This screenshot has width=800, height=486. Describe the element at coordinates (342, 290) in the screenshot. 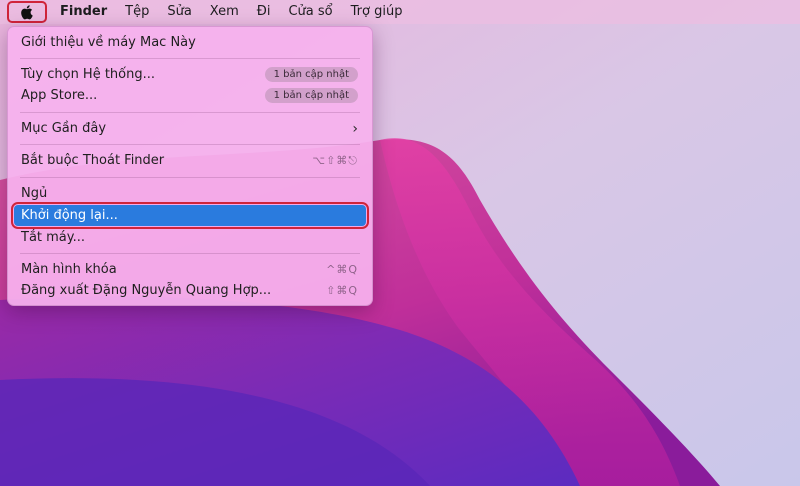

I see `keyboard-shortcut: ⇧⌘Q` at that location.